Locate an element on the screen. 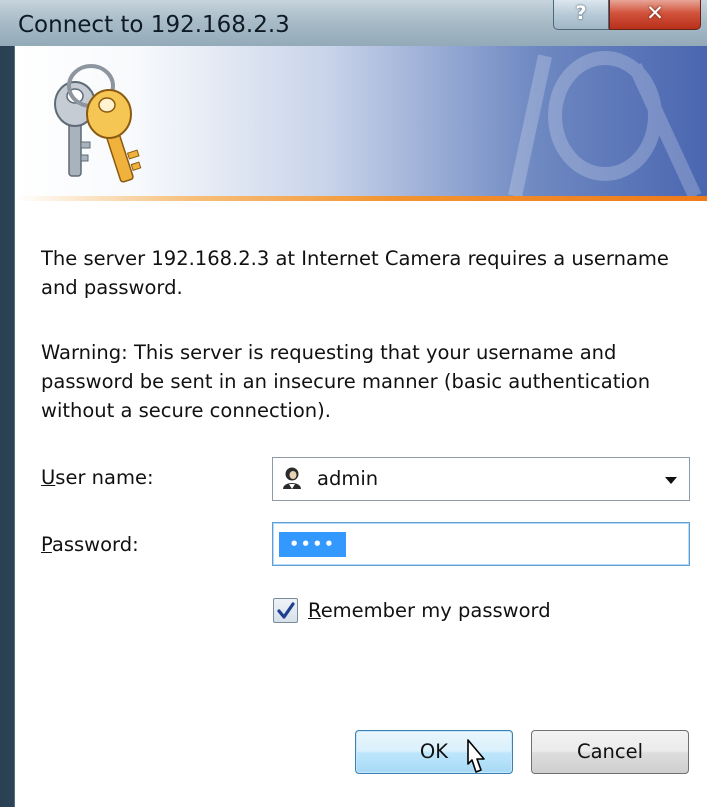 This screenshot has height=807, width=707. username-label: User name: is located at coordinates (97, 477).